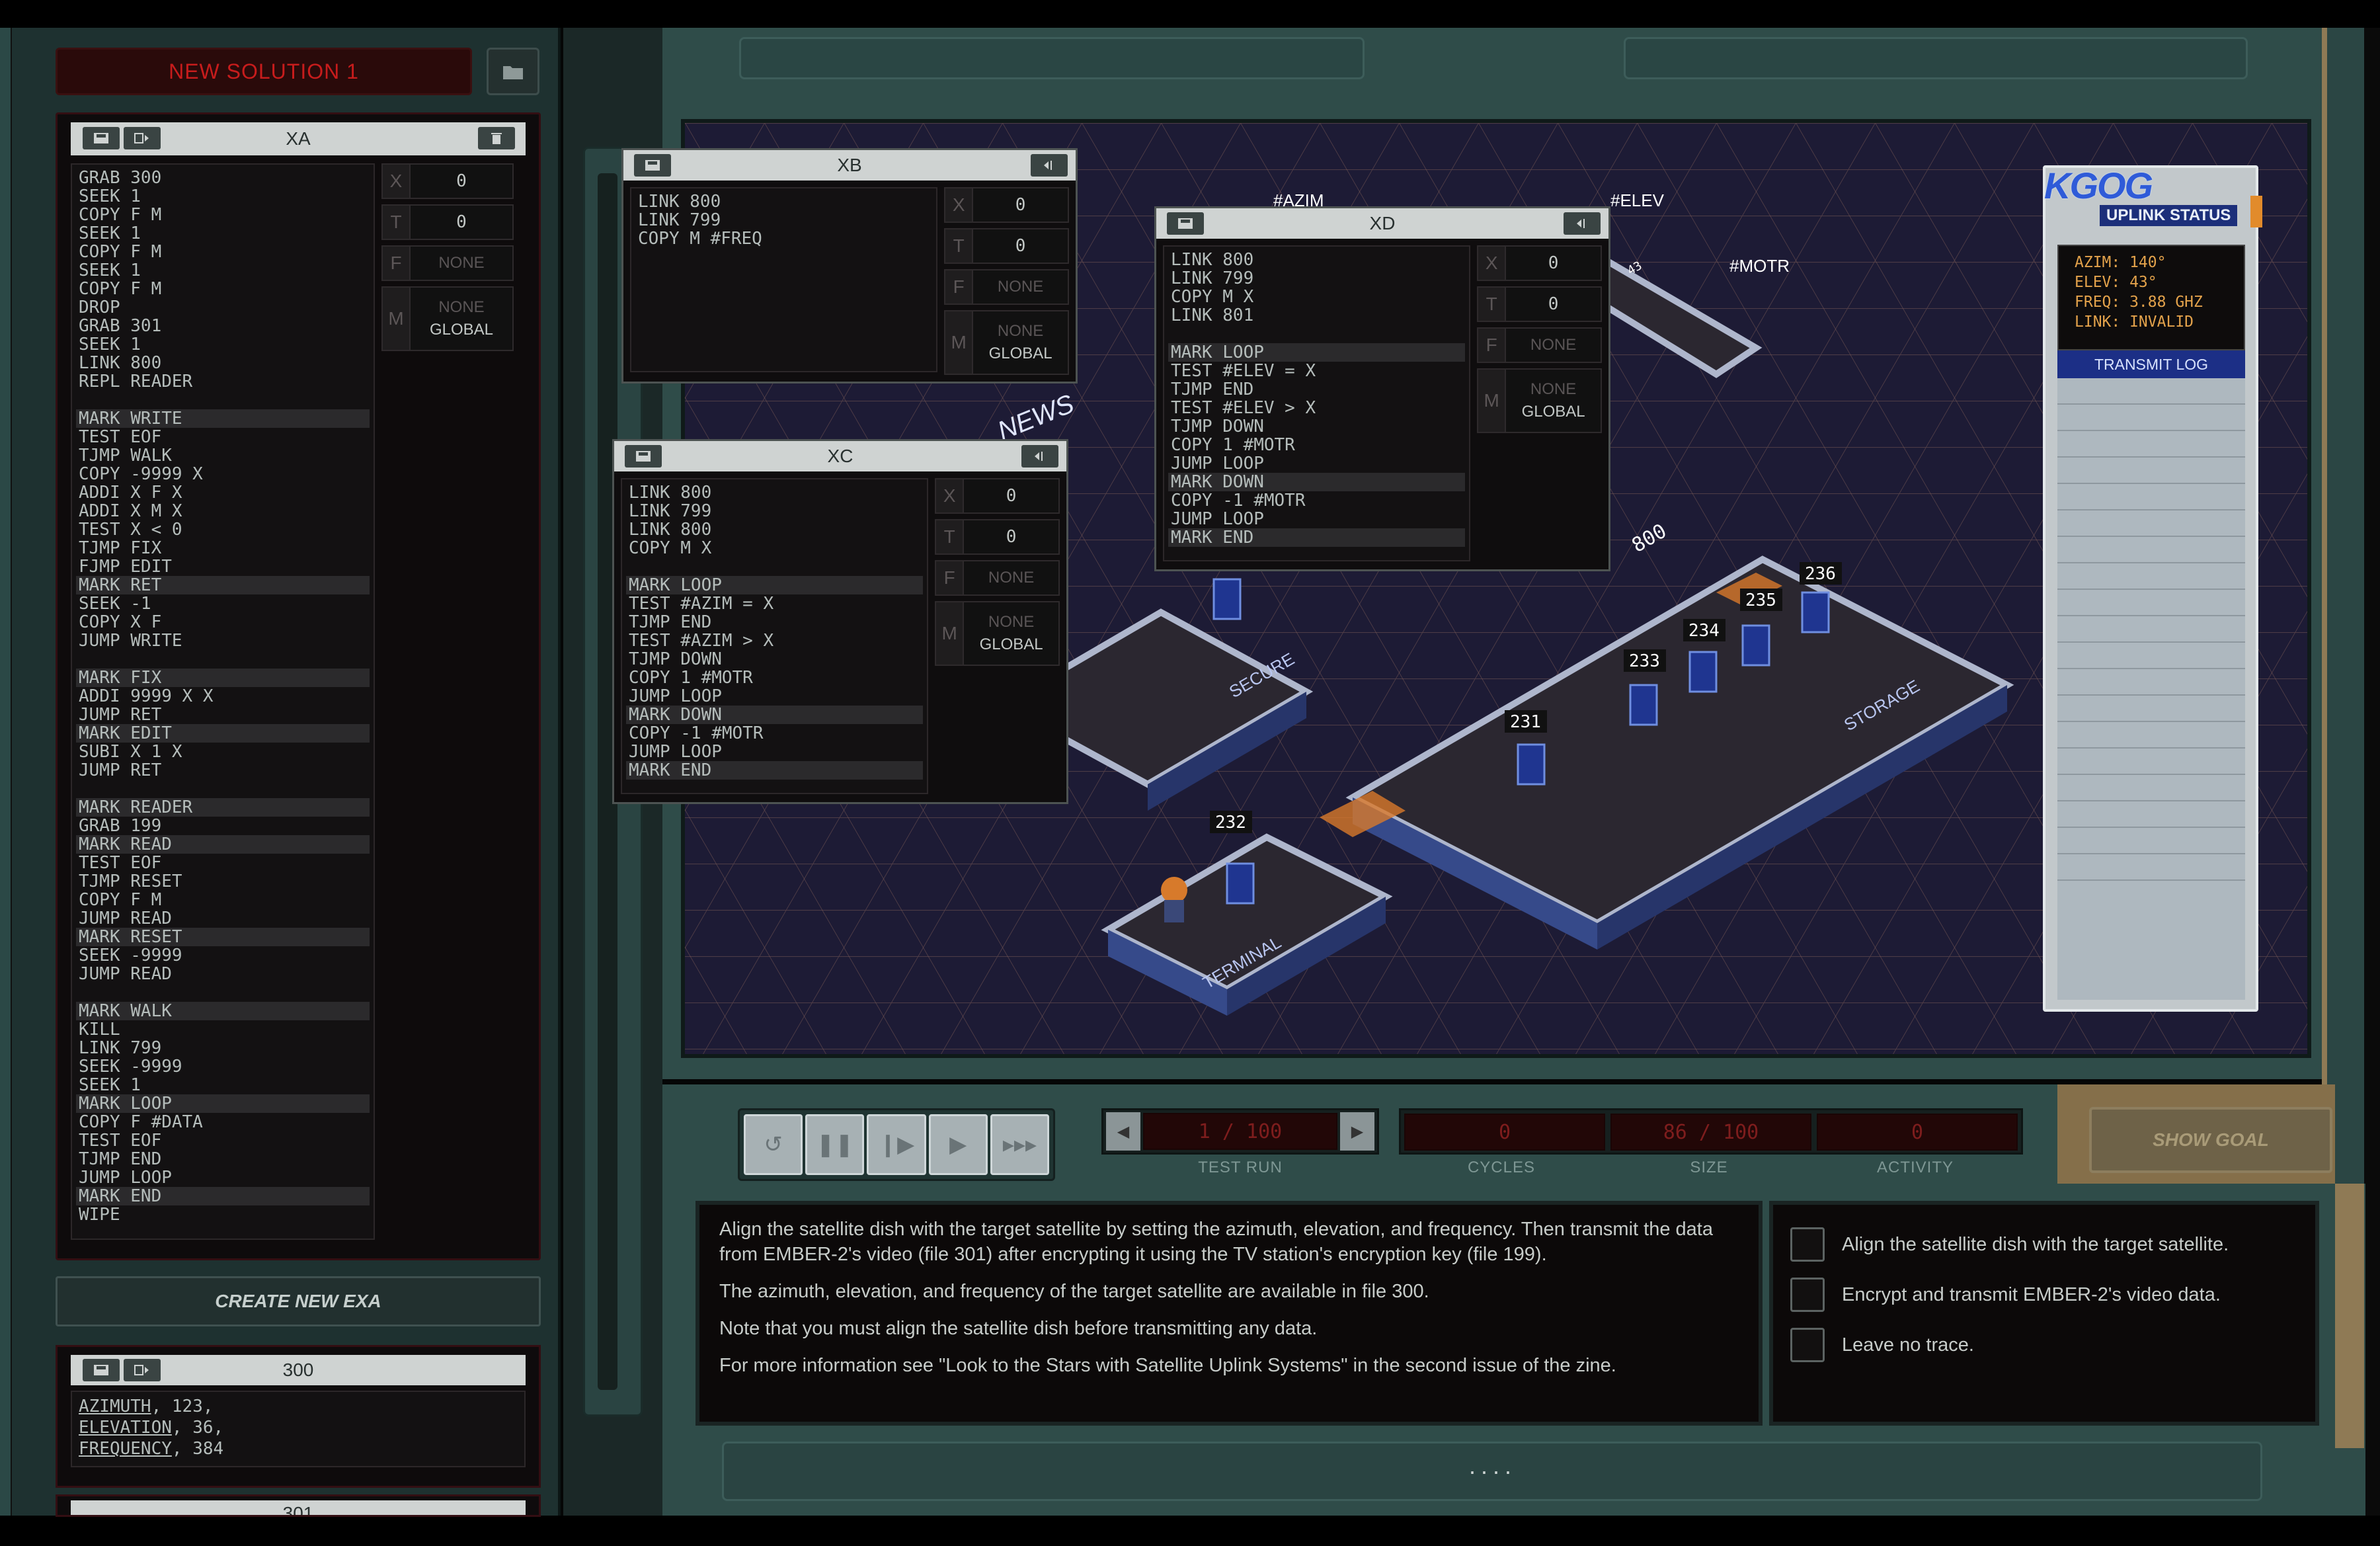 The height and width of the screenshot is (1546, 2380). I want to click on code-line: MARK DOWN, so click(775, 715).